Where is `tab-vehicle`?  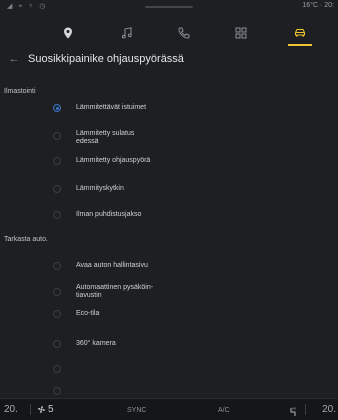
tab-vehicle is located at coordinates (300, 33).